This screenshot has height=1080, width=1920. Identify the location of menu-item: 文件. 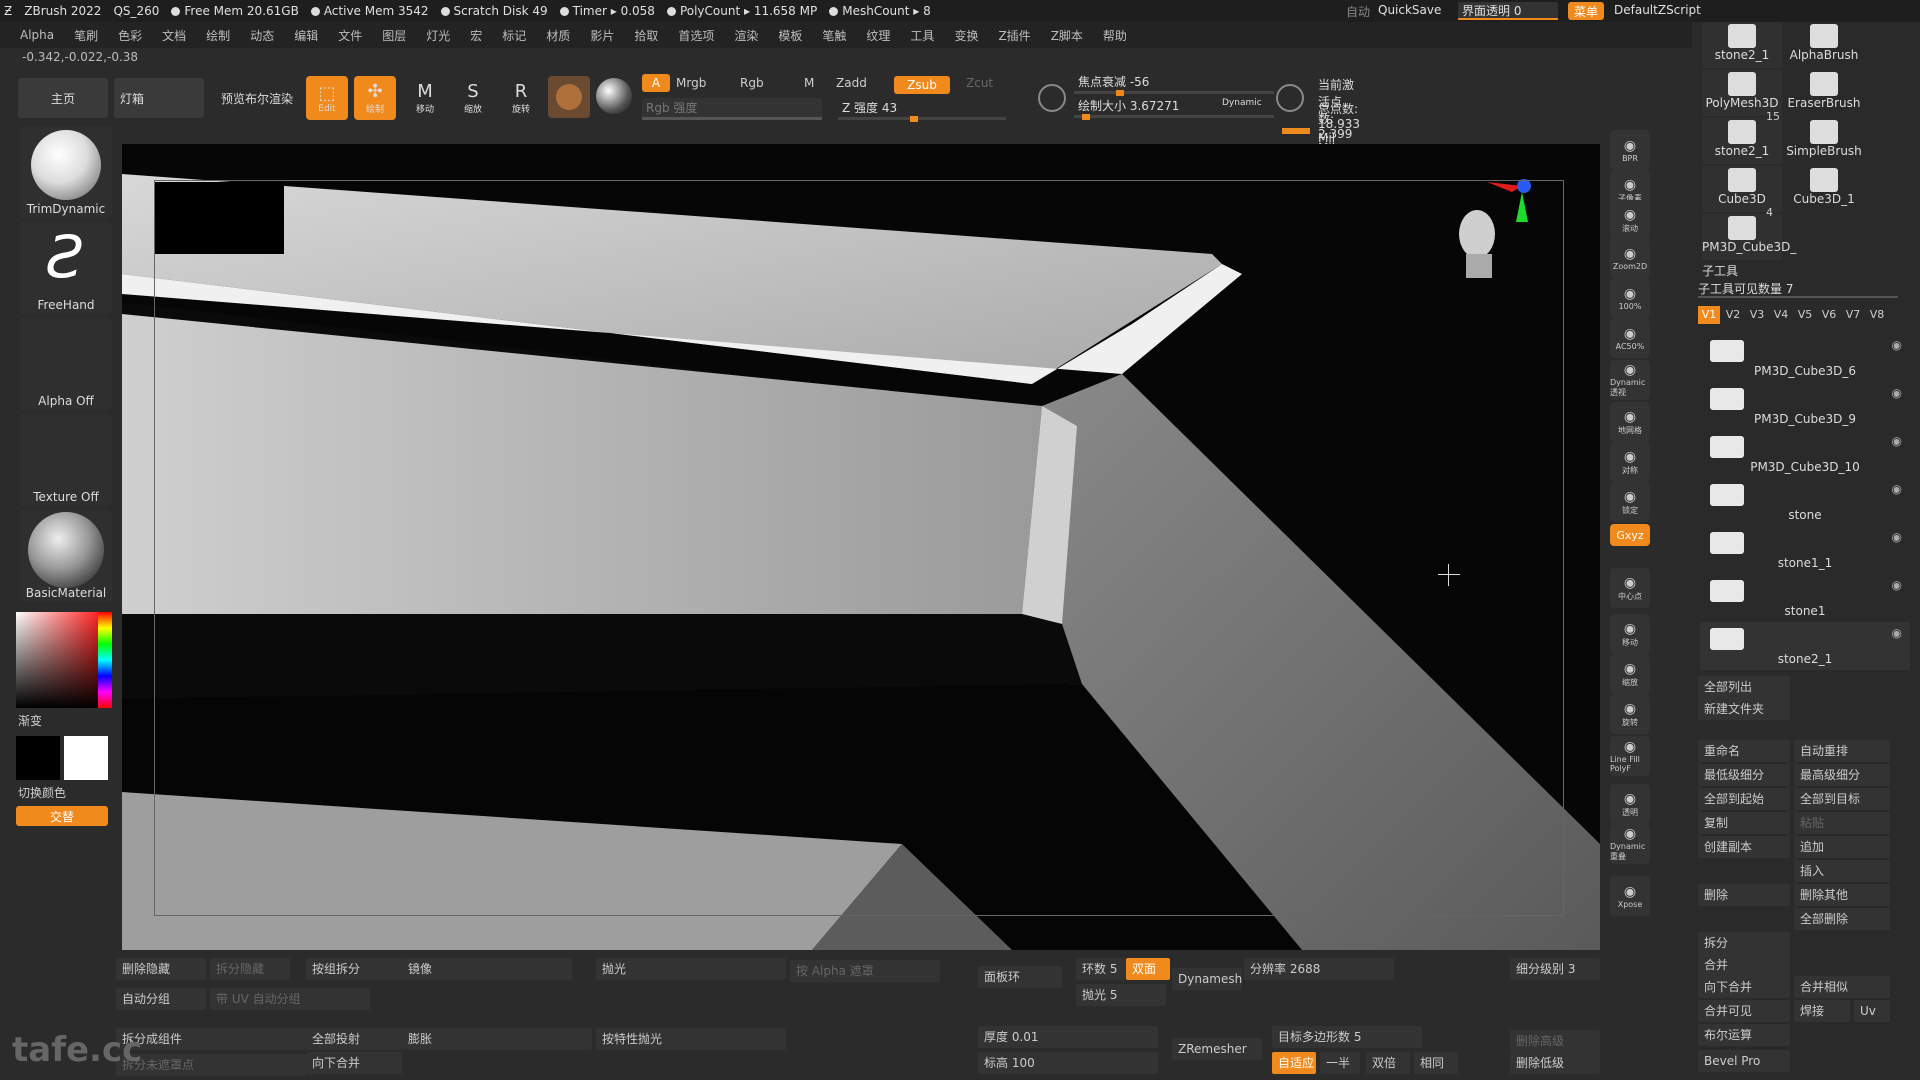
(350, 35).